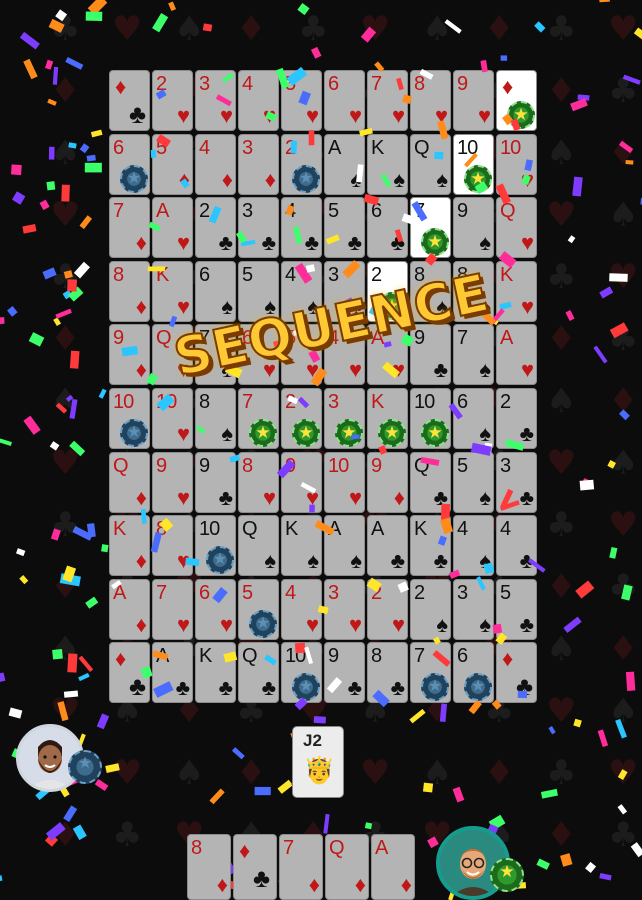 This screenshot has height=900, width=642. What do you see at coordinates (301, 867) in the screenshot?
I see `hand-card: 7 ♦` at bounding box center [301, 867].